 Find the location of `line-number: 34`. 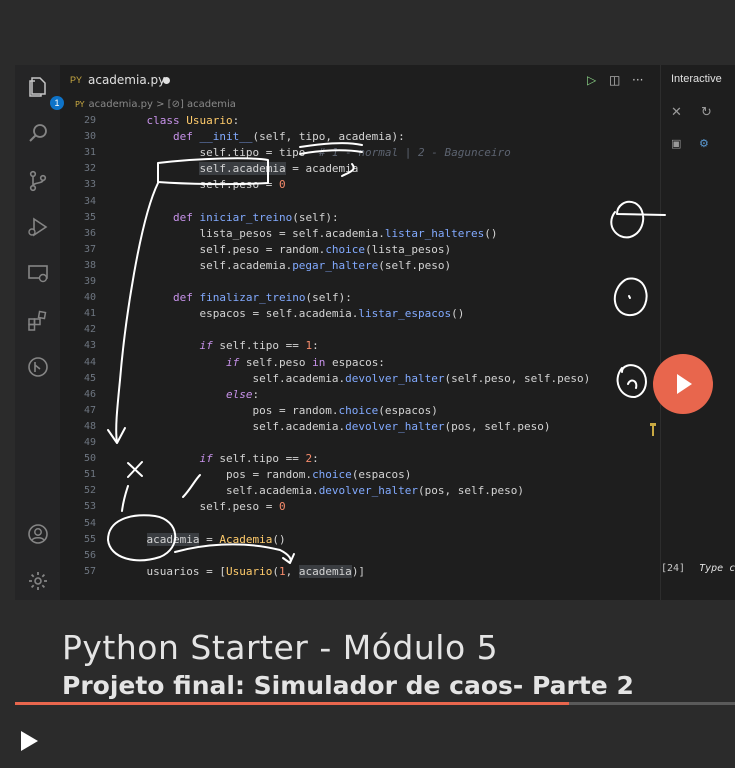

line-number: 34 is located at coordinates (89, 201).